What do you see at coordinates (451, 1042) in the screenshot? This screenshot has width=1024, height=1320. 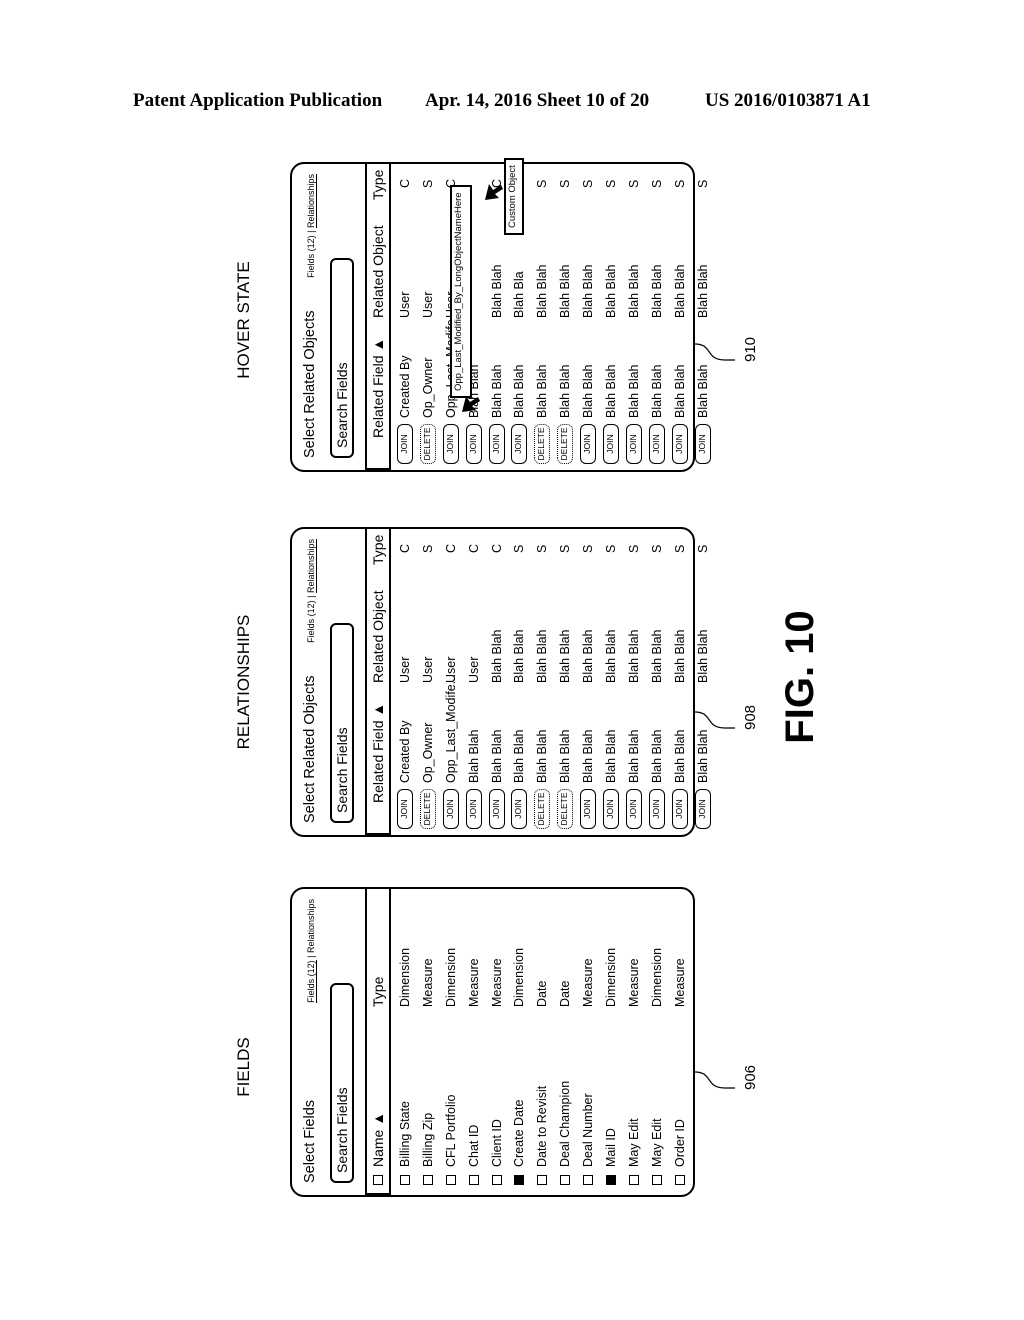 I see `table-row: CFL Portfolio Dimension` at bounding box center [451, 1042].